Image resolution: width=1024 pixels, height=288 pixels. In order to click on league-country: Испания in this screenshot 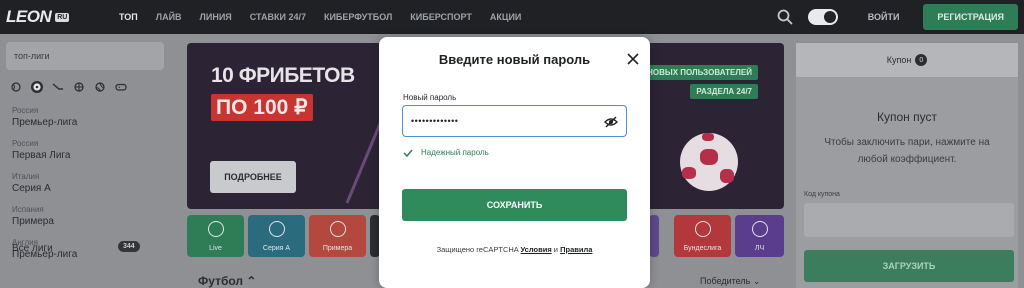, I will do `click(28, 209)`.